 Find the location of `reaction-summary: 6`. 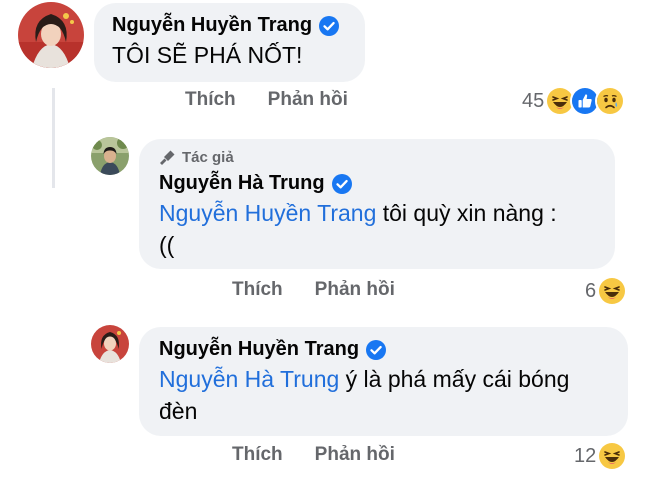

reaction-summary: 6 is located at coordinates (606, 291).